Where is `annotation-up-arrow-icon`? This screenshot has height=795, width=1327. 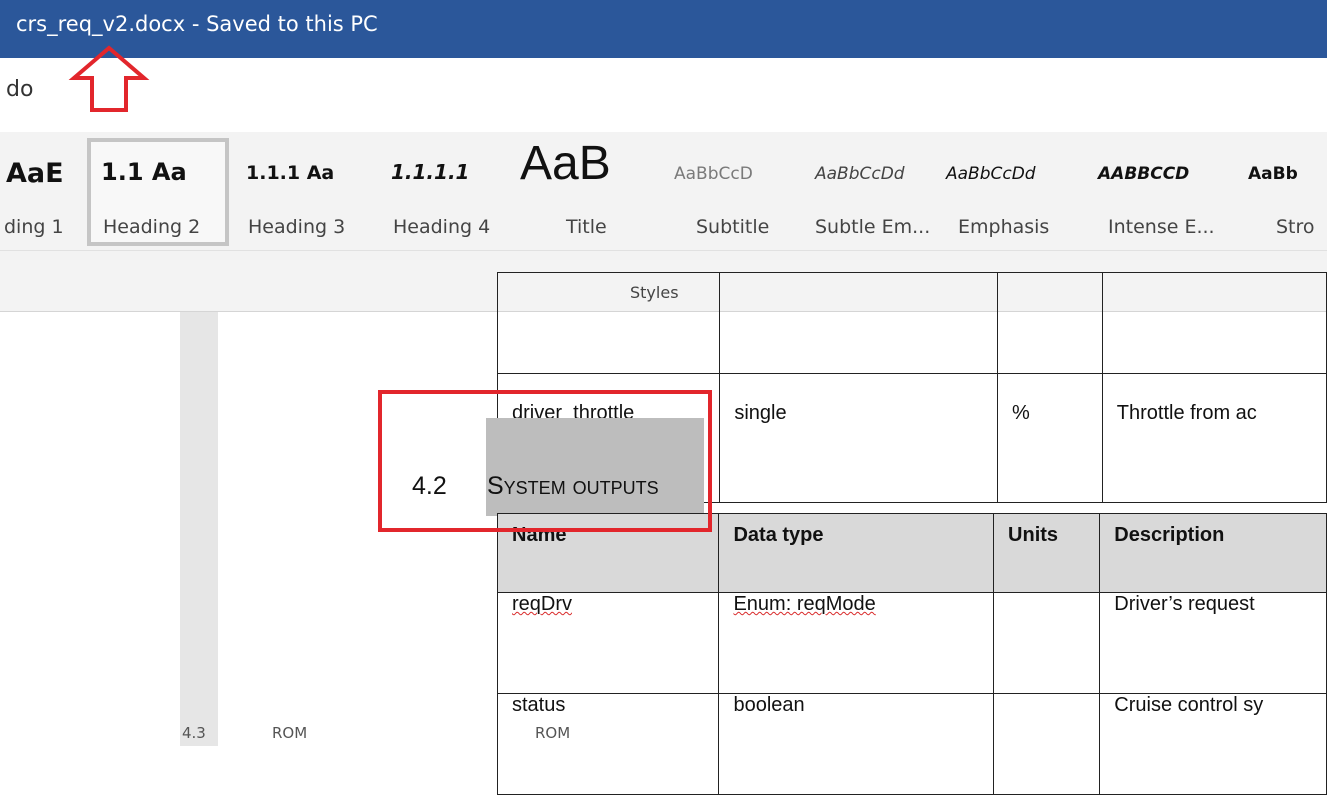 annotation-up-arrow-icon is located at coordinates (109, 78).